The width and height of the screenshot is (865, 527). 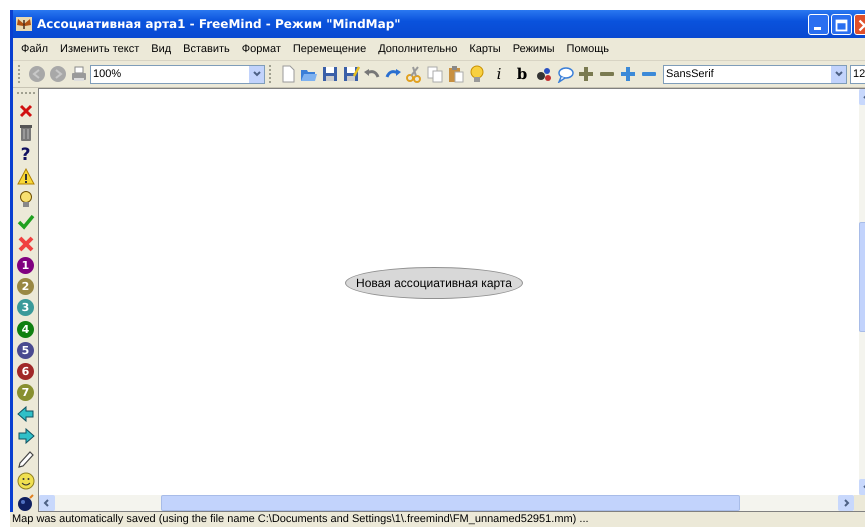 I want to click on number-icon: 4, so click(x=25, y=329).